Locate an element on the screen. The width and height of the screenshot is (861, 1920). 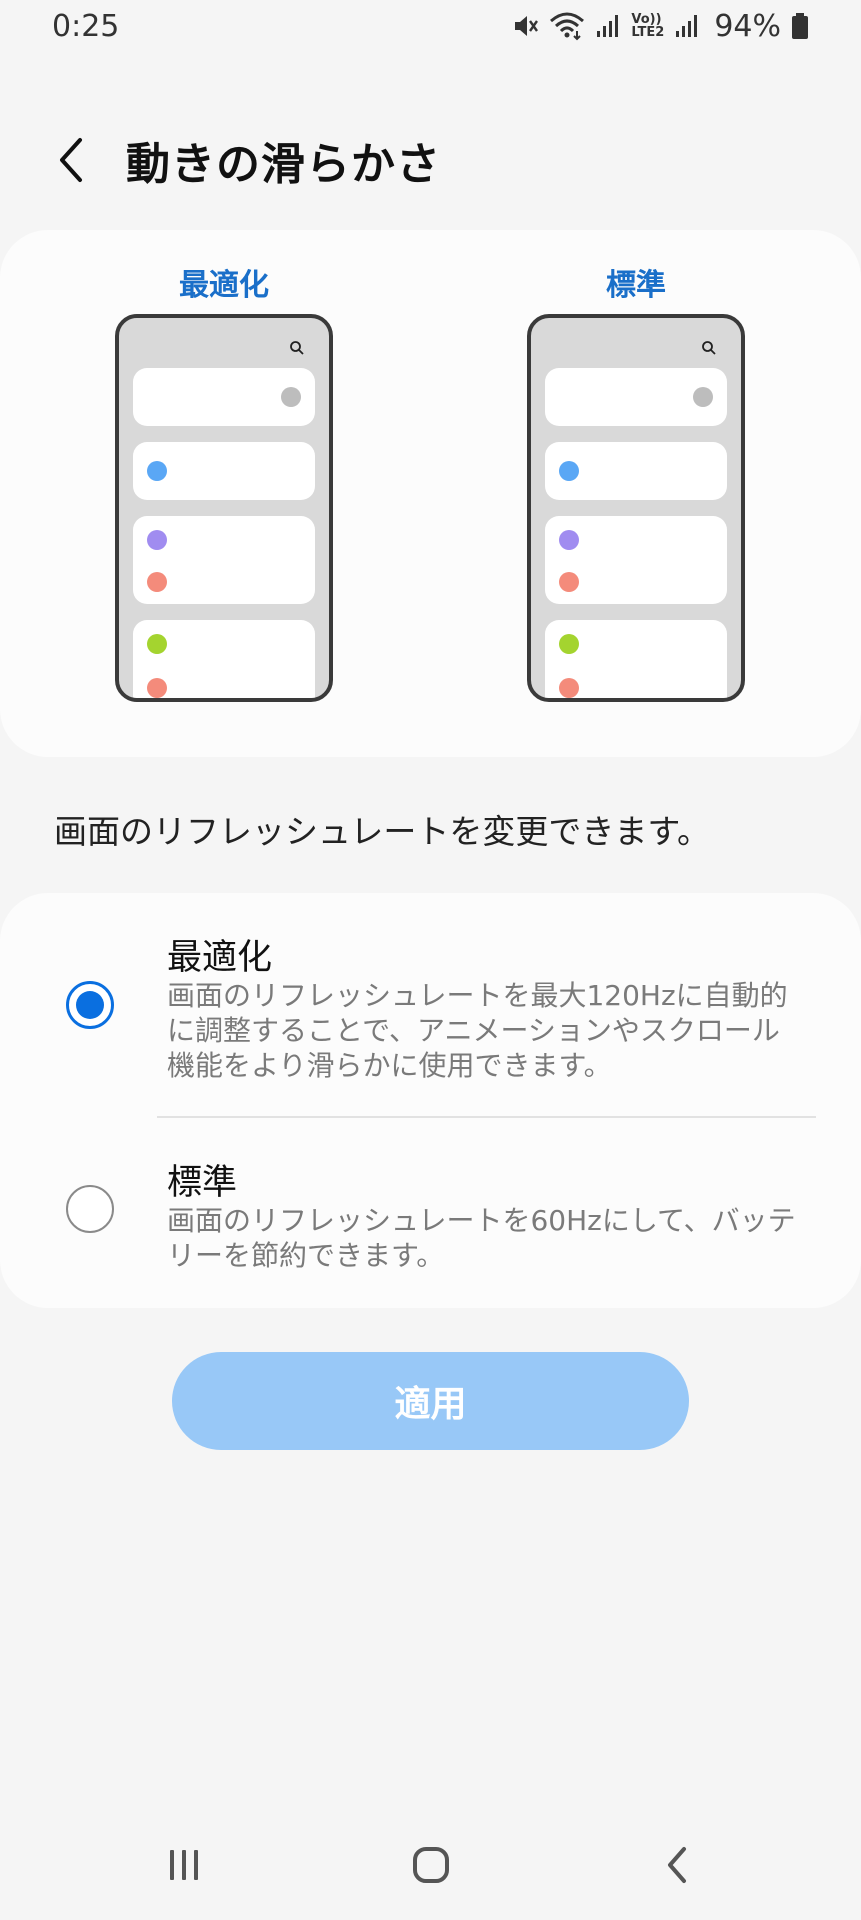
preview-standard: 標準 is located at coordinates (636, 481).